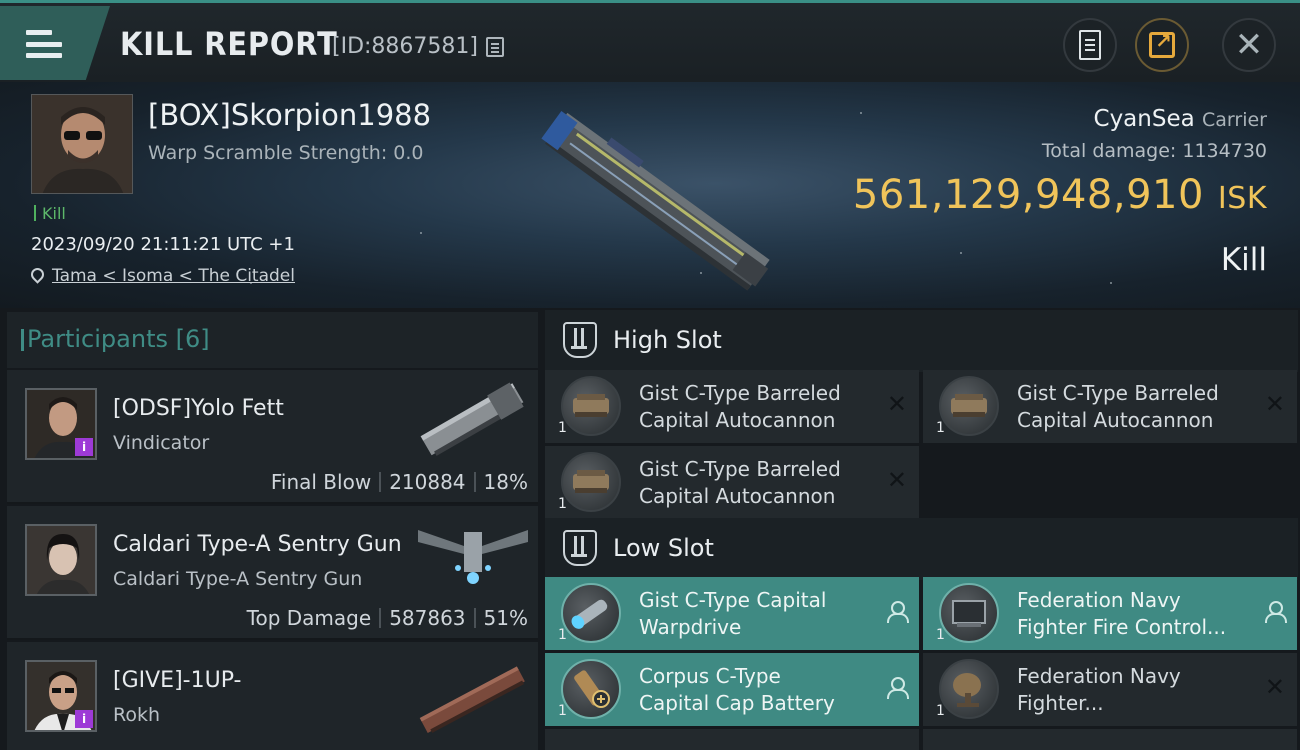 This screenshot has height=750, width=1300. Describe the element at coordinates (309, 618) in the screenshot. I see `participant-role: Top Damage` at that location.